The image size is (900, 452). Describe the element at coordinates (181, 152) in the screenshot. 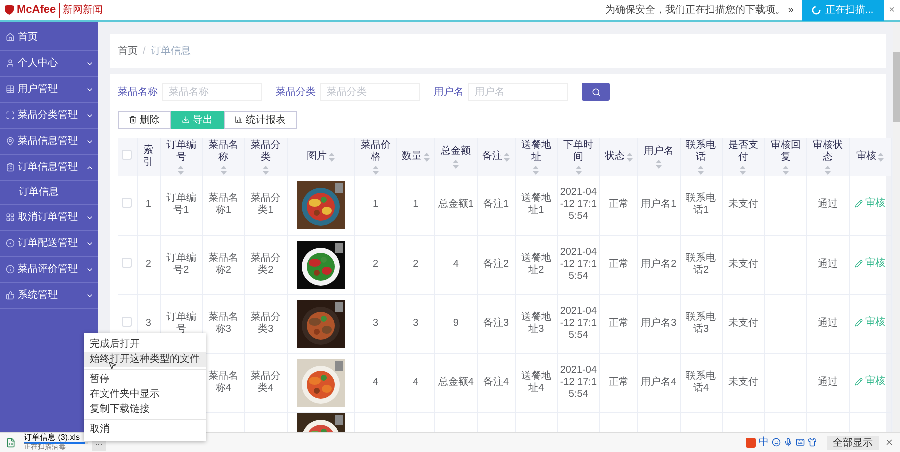

I see `column-header: 订单编号` at that location.